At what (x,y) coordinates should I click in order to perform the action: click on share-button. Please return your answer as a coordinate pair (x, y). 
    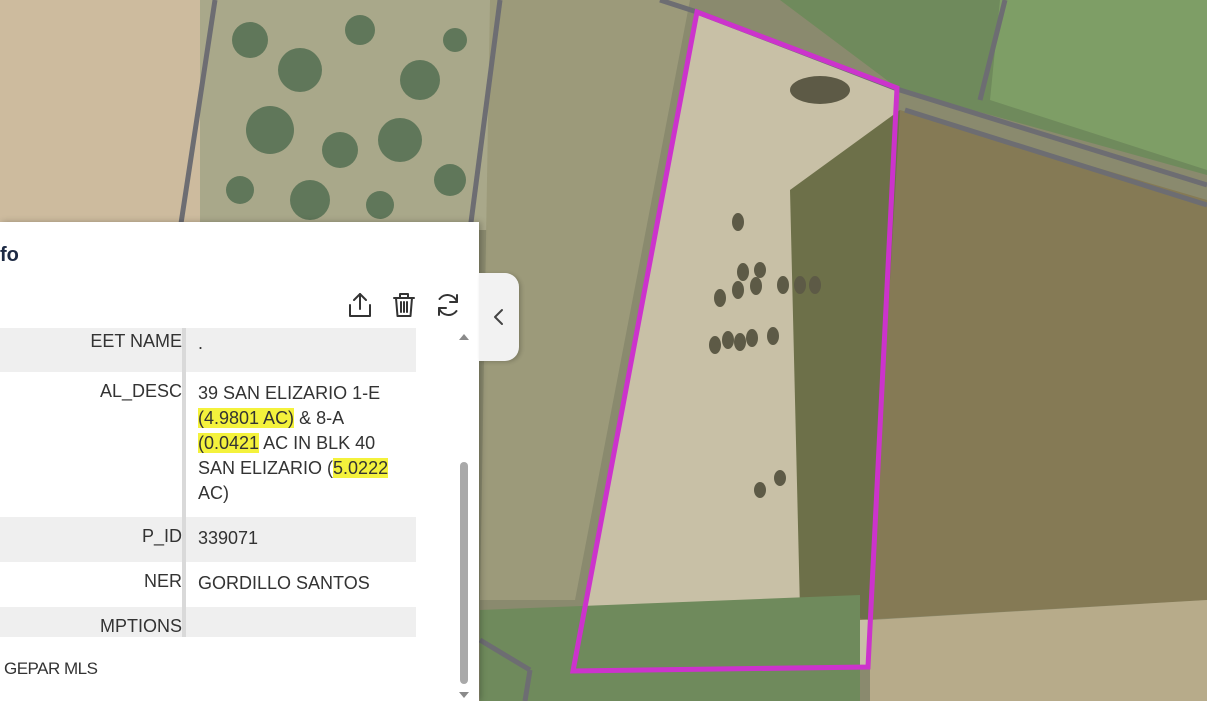
    Looking at the image, I should click on (360, 305).